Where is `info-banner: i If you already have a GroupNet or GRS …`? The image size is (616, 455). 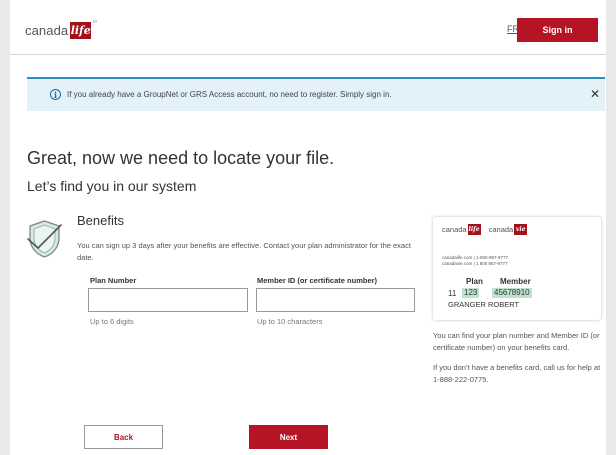 info-banner: i If you already have a GroupNet or GRS … is located at coordinates (316, 94).